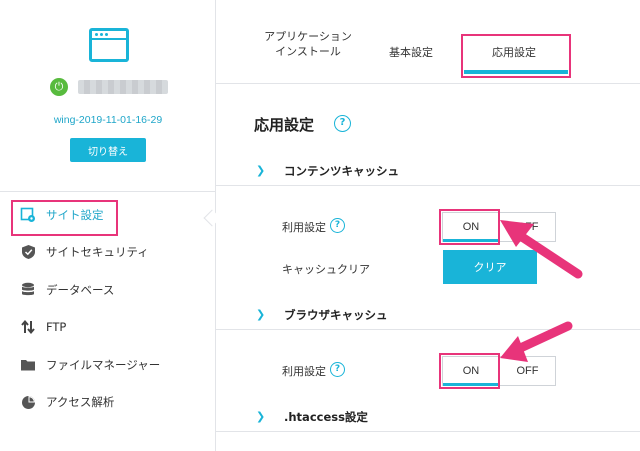 This screenshot has width=640, height=451. Describe the element at coordinates (108, 150) in the screenshot. I see `switch-button: 切り替え` at that location.